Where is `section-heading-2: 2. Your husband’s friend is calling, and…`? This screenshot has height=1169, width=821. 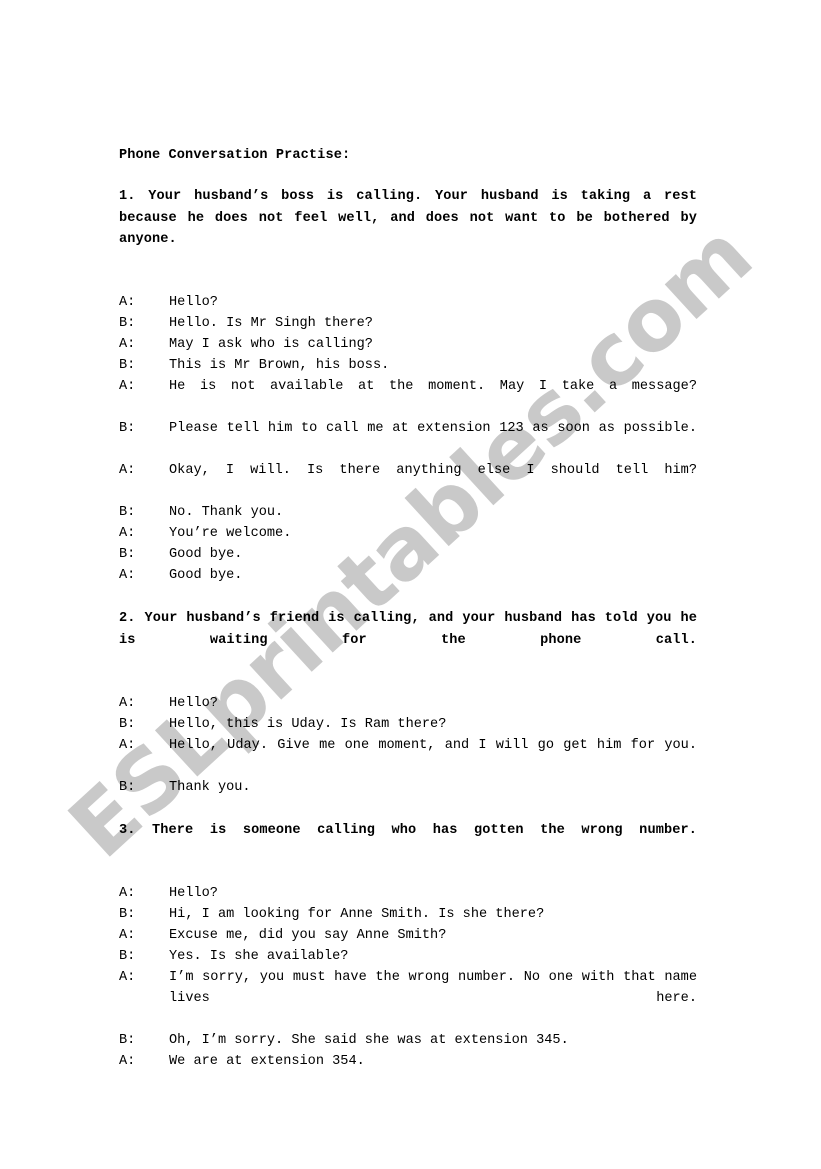 section-heading-2: 2. Your husband’s friend is calling, and… is located at coordinates (408, 629).